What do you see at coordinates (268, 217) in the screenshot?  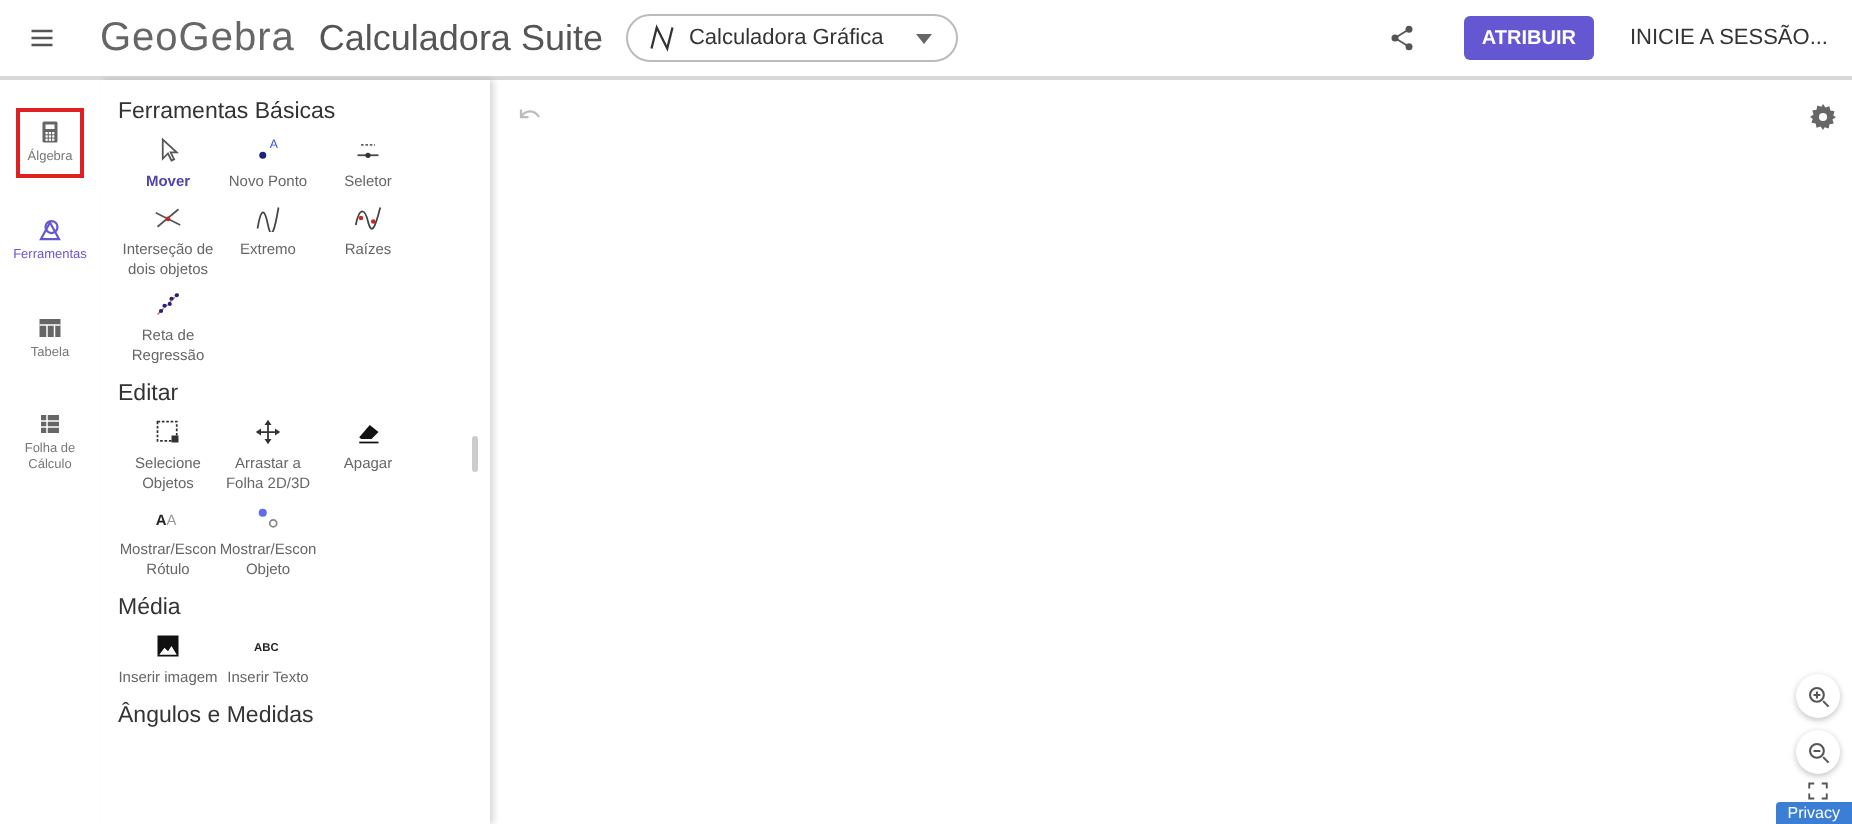 I see `curve-icon` at bounding box center [268, 217].